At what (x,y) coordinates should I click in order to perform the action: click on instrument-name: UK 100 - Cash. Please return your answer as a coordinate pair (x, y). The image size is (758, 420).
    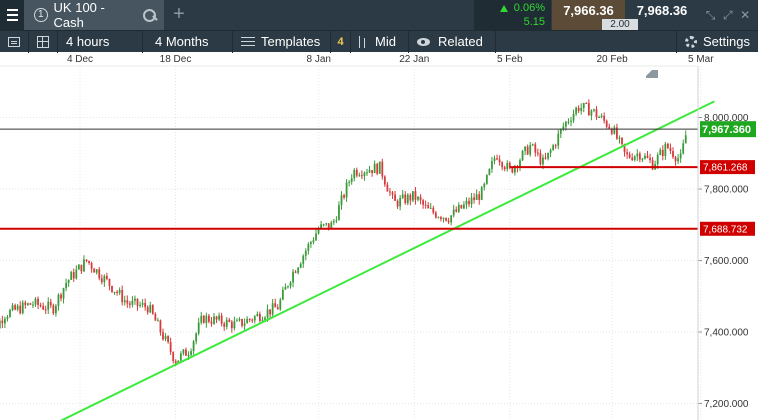
    Looking at the image, I should click on (79, 15).